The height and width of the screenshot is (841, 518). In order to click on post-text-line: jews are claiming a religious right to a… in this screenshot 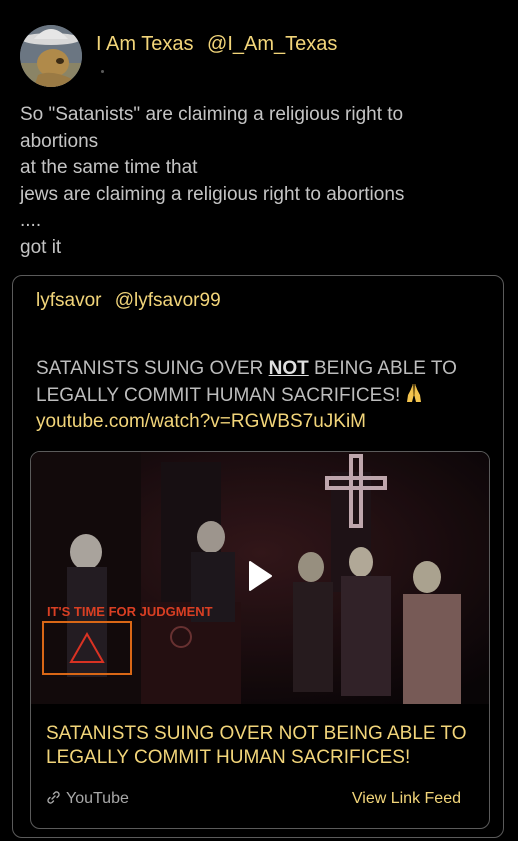, I will do `click(212, 194)`.